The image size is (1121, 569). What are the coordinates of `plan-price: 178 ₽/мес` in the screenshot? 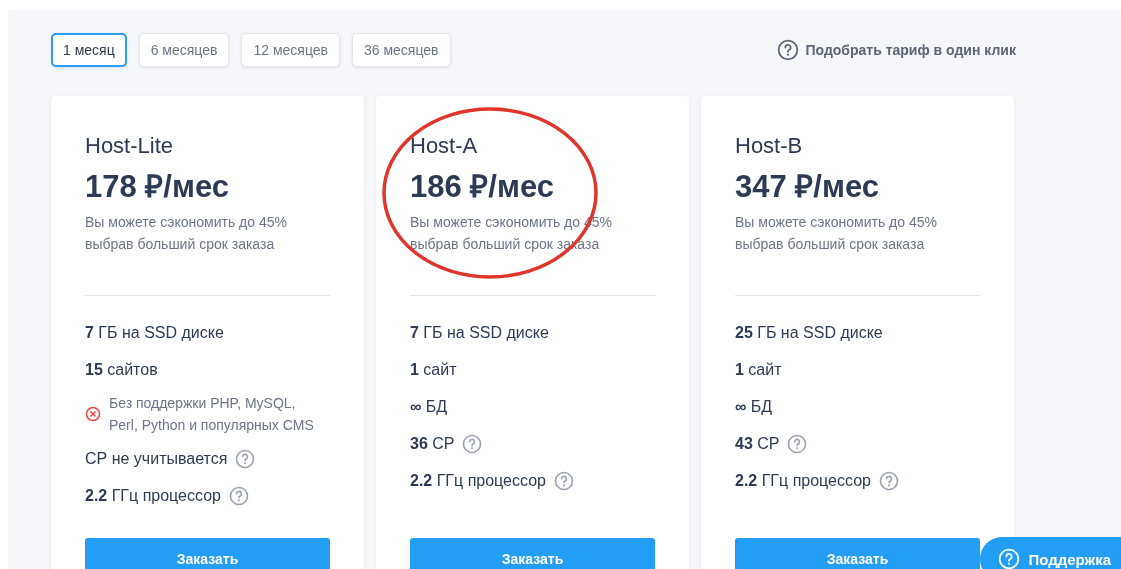 It's located at (157, 187).